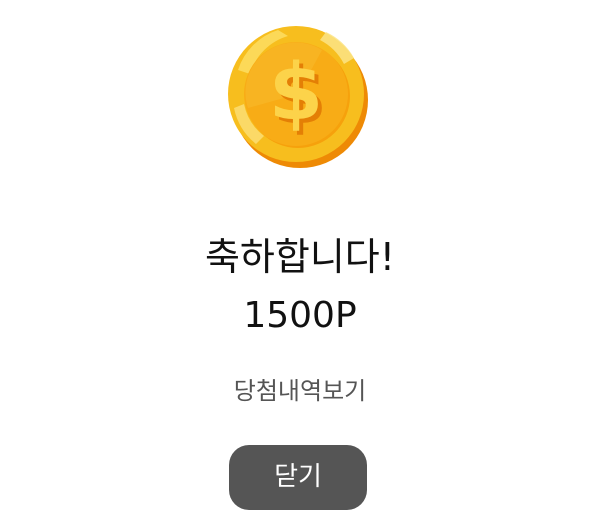 This screenshot has height=529, width=600. What do you see at coordinates (300, 257) in the screenshot?
I see `congratulations-title: 축하합니다!` at bounding box center [300, 257].